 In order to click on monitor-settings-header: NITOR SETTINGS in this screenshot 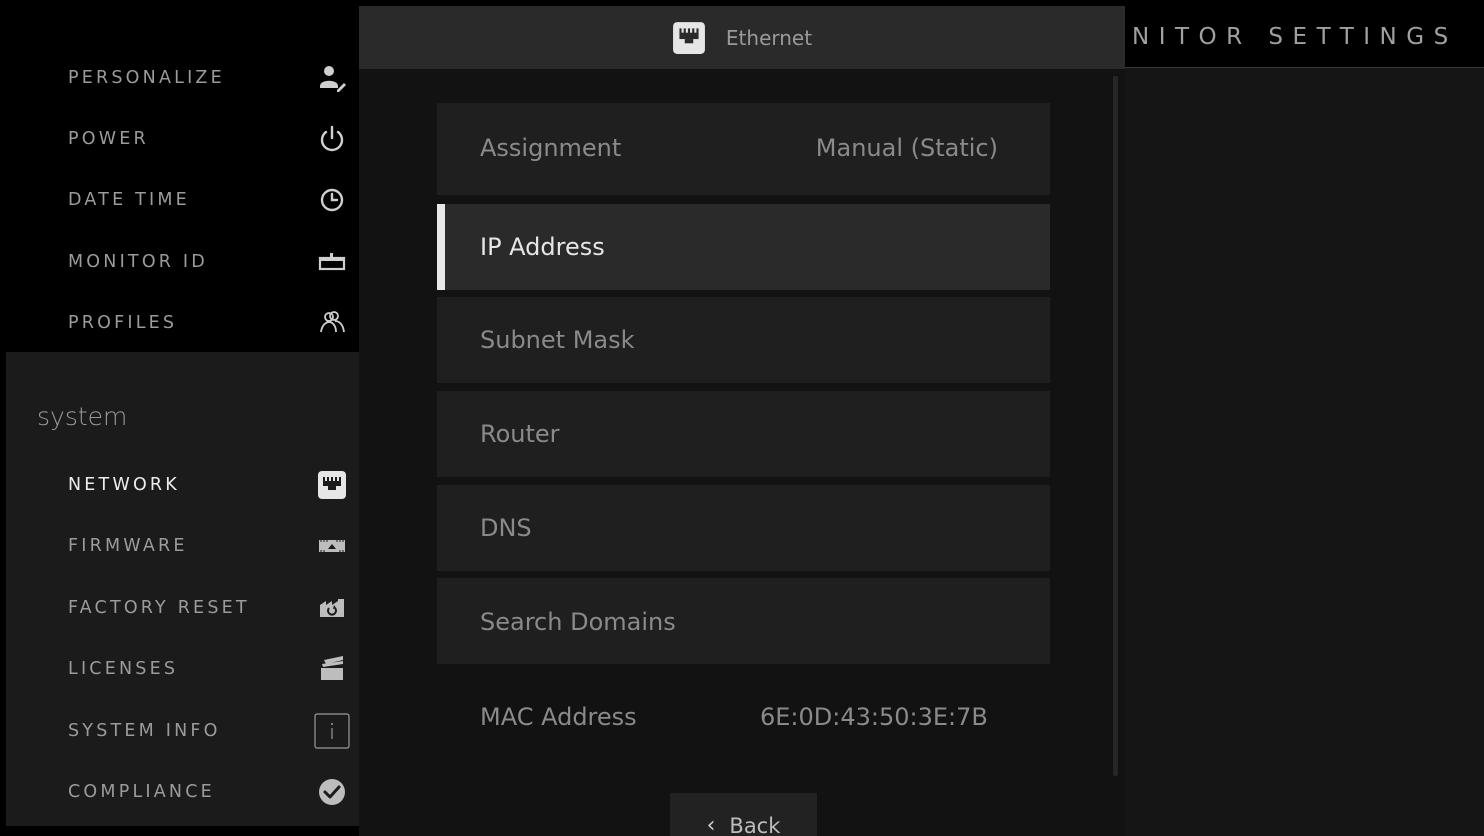, I will do `click(1304, 37)`.